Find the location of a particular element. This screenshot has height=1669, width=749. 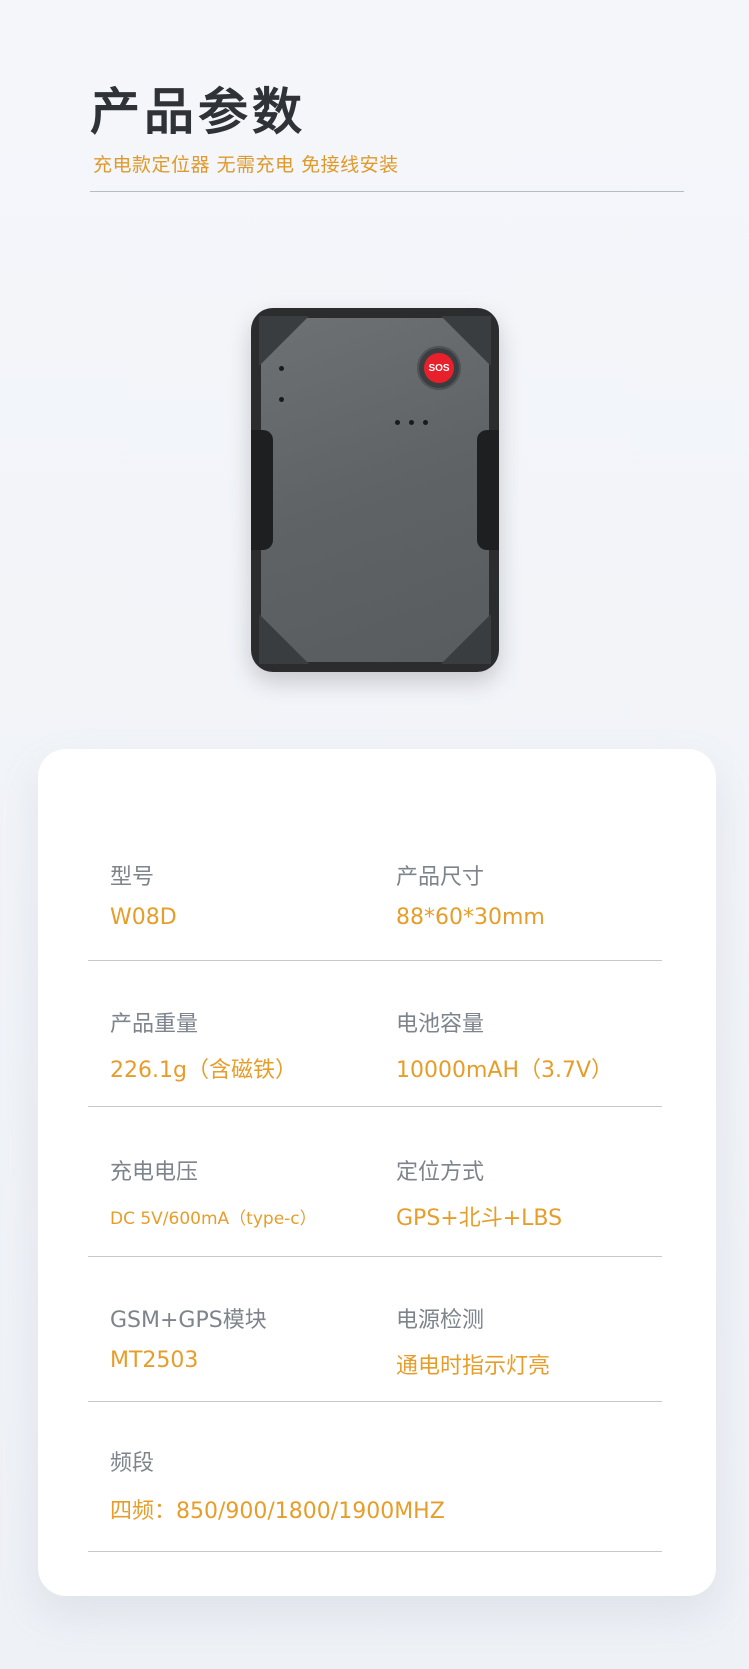

sos-button-ring: SOS is located at coordinates (439, 368).